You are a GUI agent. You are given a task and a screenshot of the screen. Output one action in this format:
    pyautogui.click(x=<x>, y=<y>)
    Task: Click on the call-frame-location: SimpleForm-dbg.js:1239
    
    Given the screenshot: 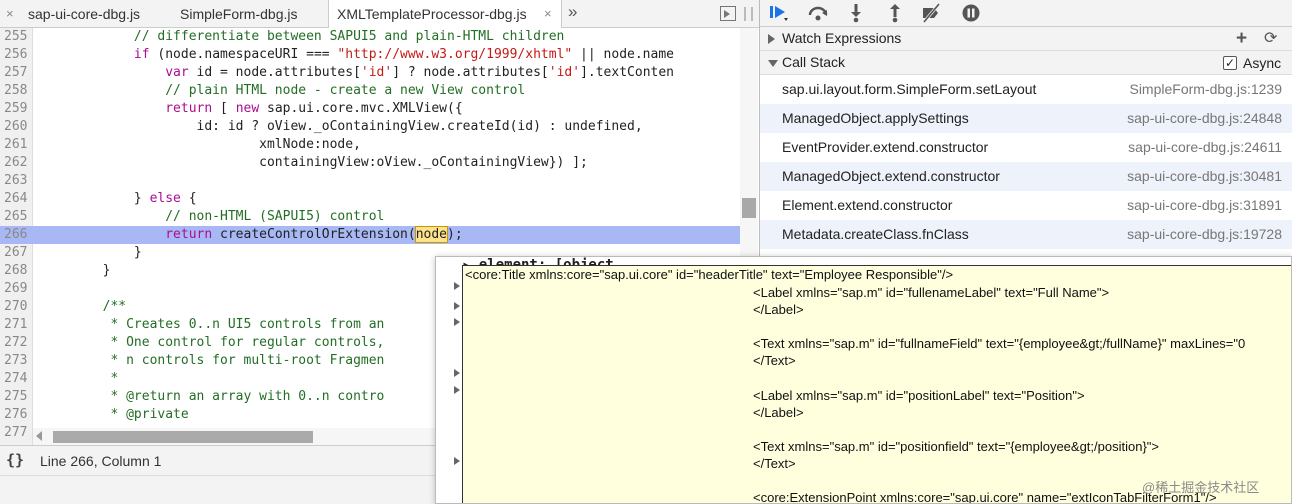 What is the action you would take?
    pyautogui.click(x=1205, y=89)
    